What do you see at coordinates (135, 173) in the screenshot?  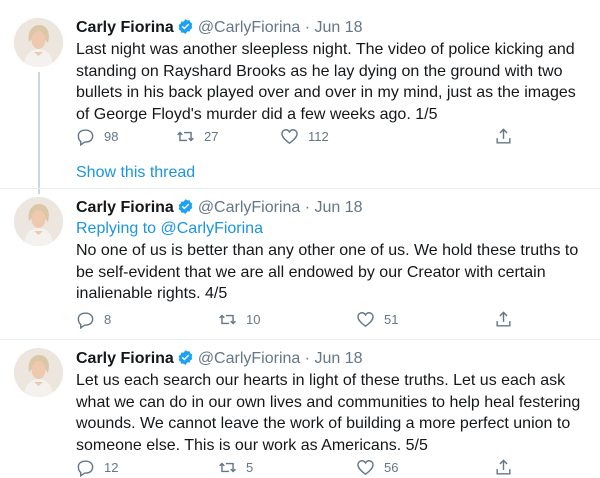 I see `show-thread-link: Show this thread` at bounding box center [135, 173].